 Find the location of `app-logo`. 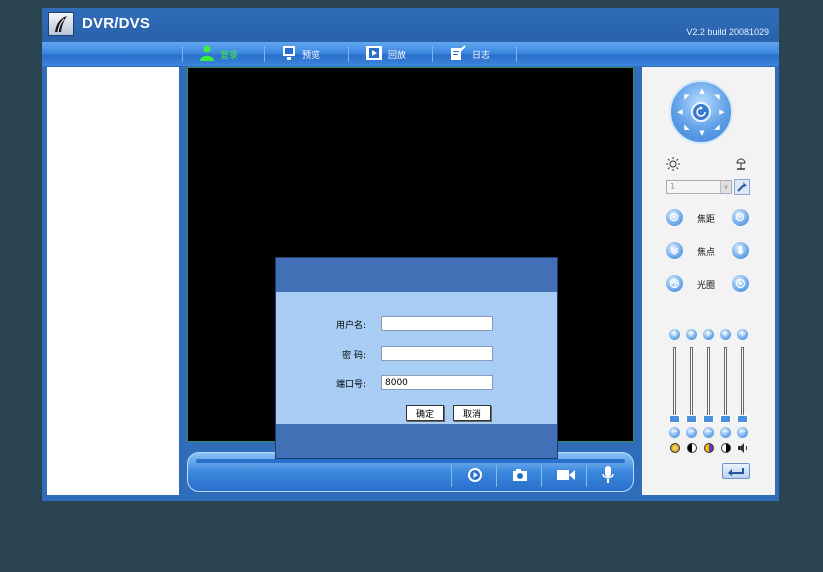

app-logo is located at coordinates (61, 24).